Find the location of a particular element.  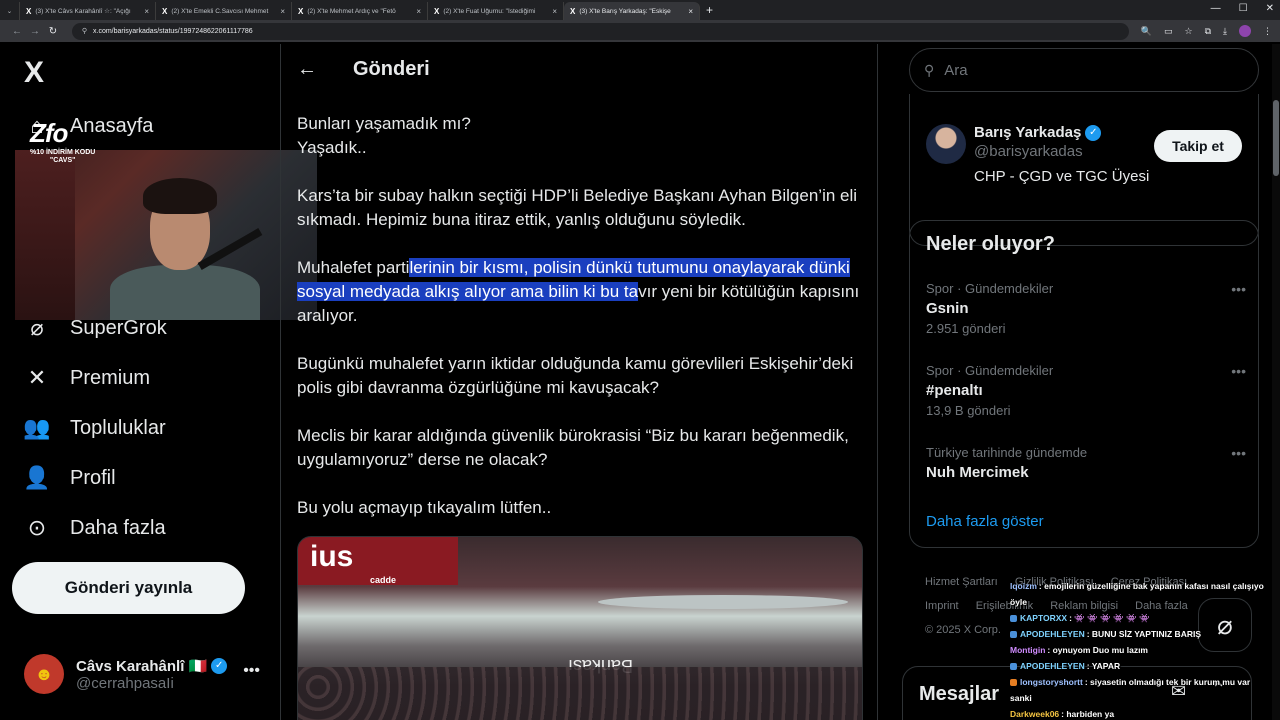

minimize-icon: — is located at coordinates (1216, 8).